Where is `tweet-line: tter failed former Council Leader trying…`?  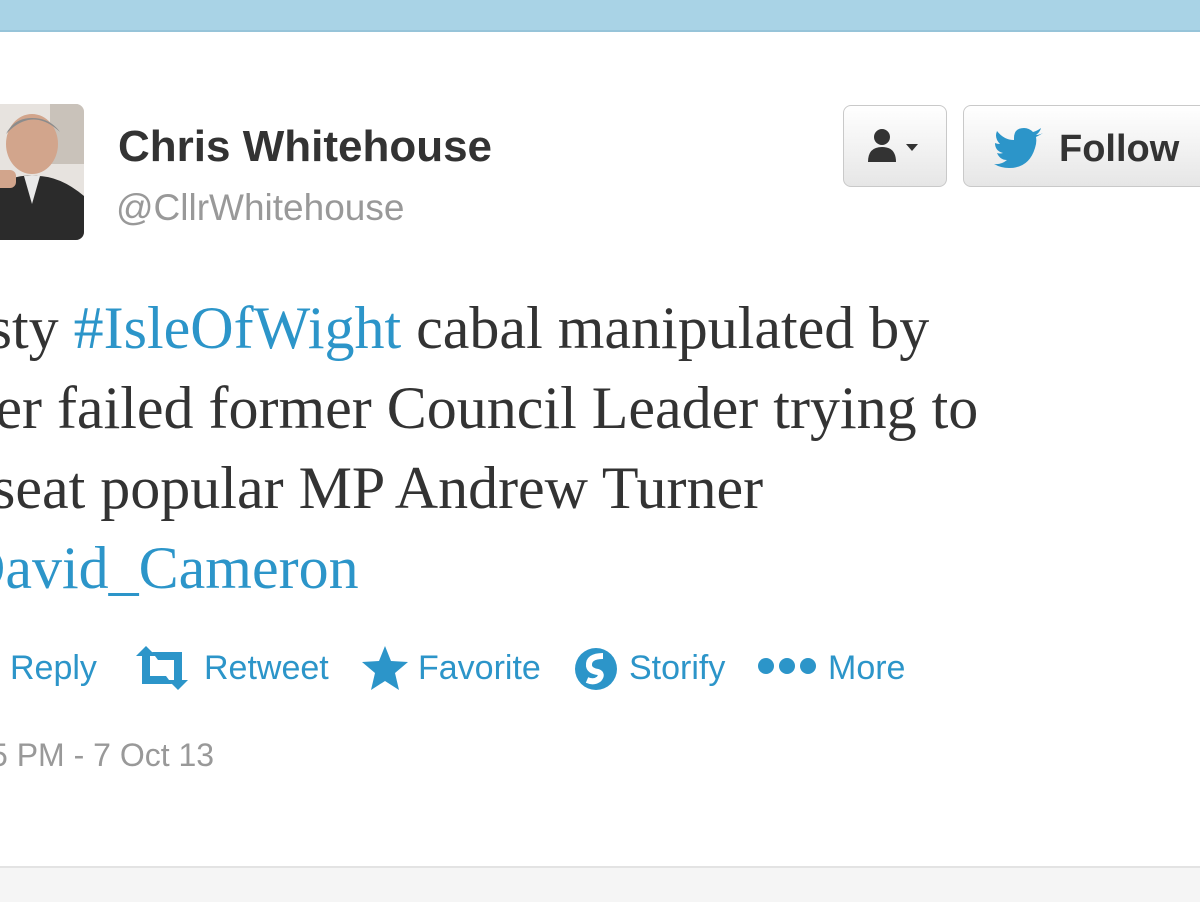 tweet-line: tter failed former Council Leader trying… is located at coordinates (600, 408).